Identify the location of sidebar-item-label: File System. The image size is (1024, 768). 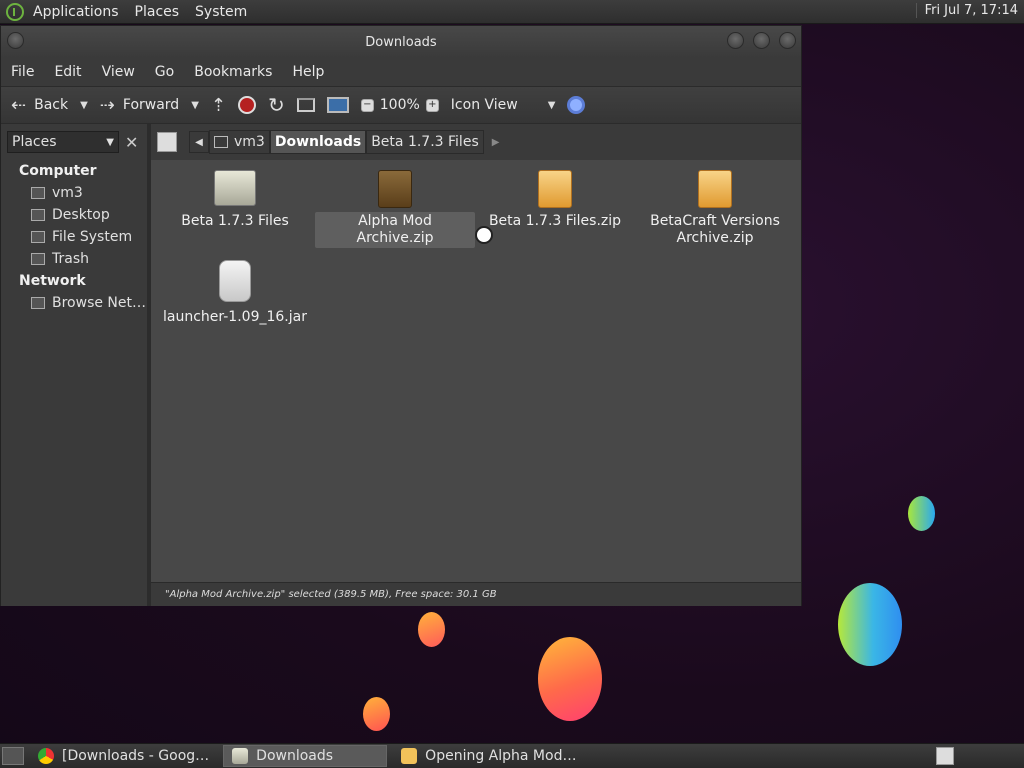
(92, 237).